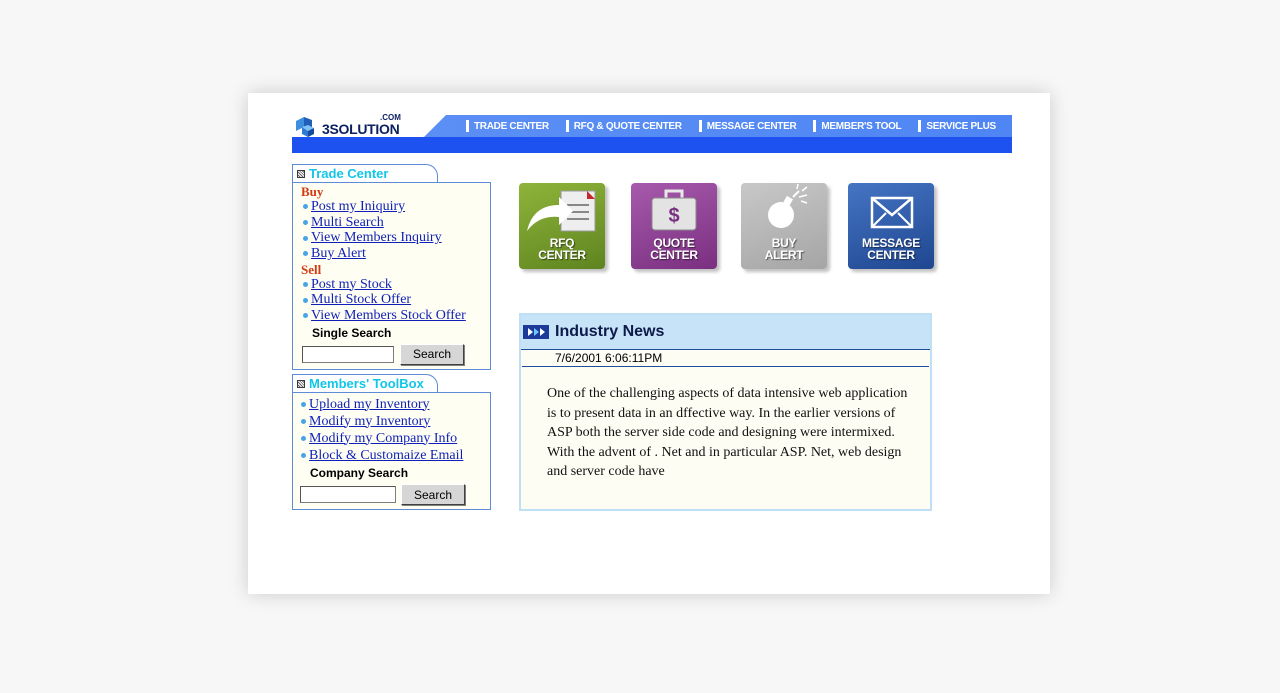 This screenshot has height=693, width=1280. Describe the element at coordinates (961, 126) in the screenshot. I see `nav-label: SERVICE PLUS` at that location.